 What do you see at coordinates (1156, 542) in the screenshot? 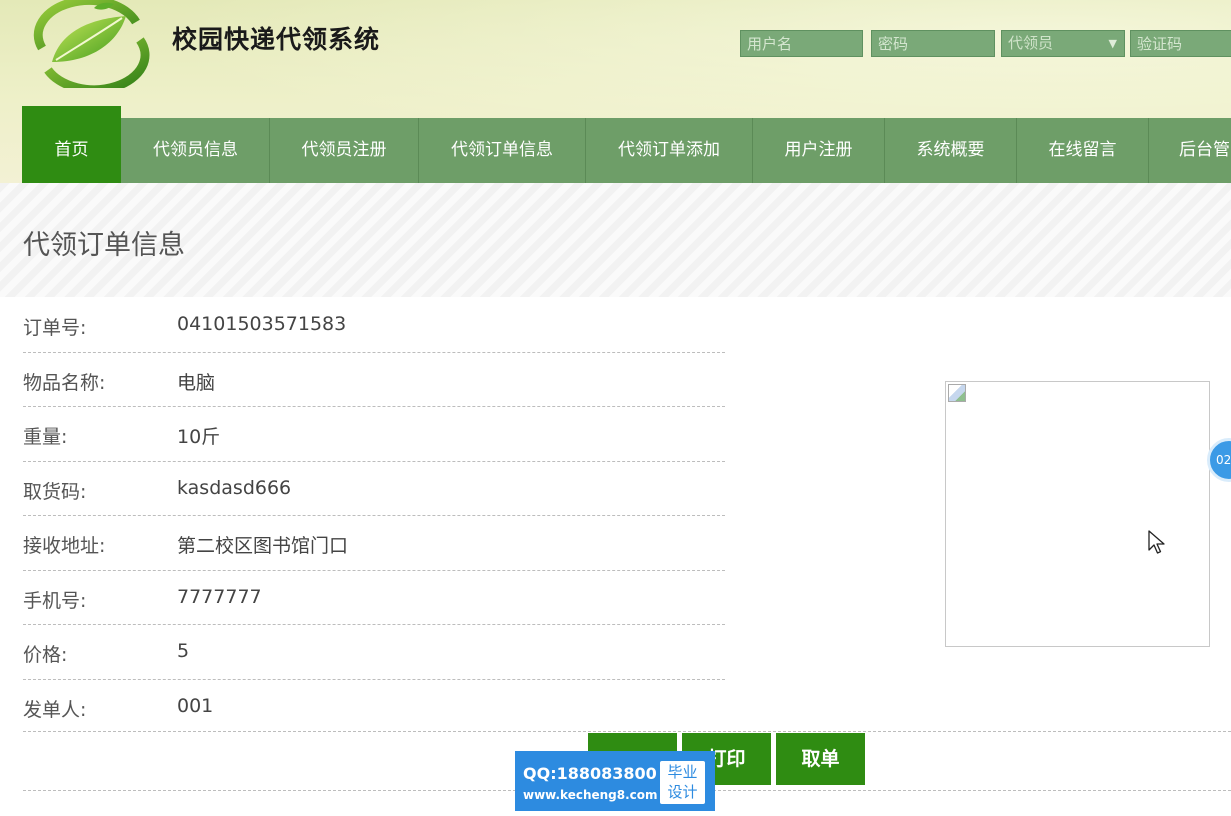
I see `mouse-cursor-icon` at bounding box center [1156, 542].